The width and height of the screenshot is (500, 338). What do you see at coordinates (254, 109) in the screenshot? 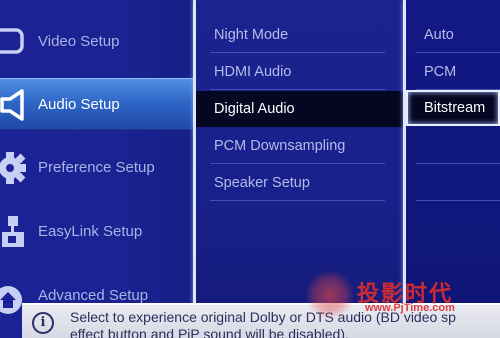
I see `setting-label: Digital Audio` at bounding box center [254, 109].